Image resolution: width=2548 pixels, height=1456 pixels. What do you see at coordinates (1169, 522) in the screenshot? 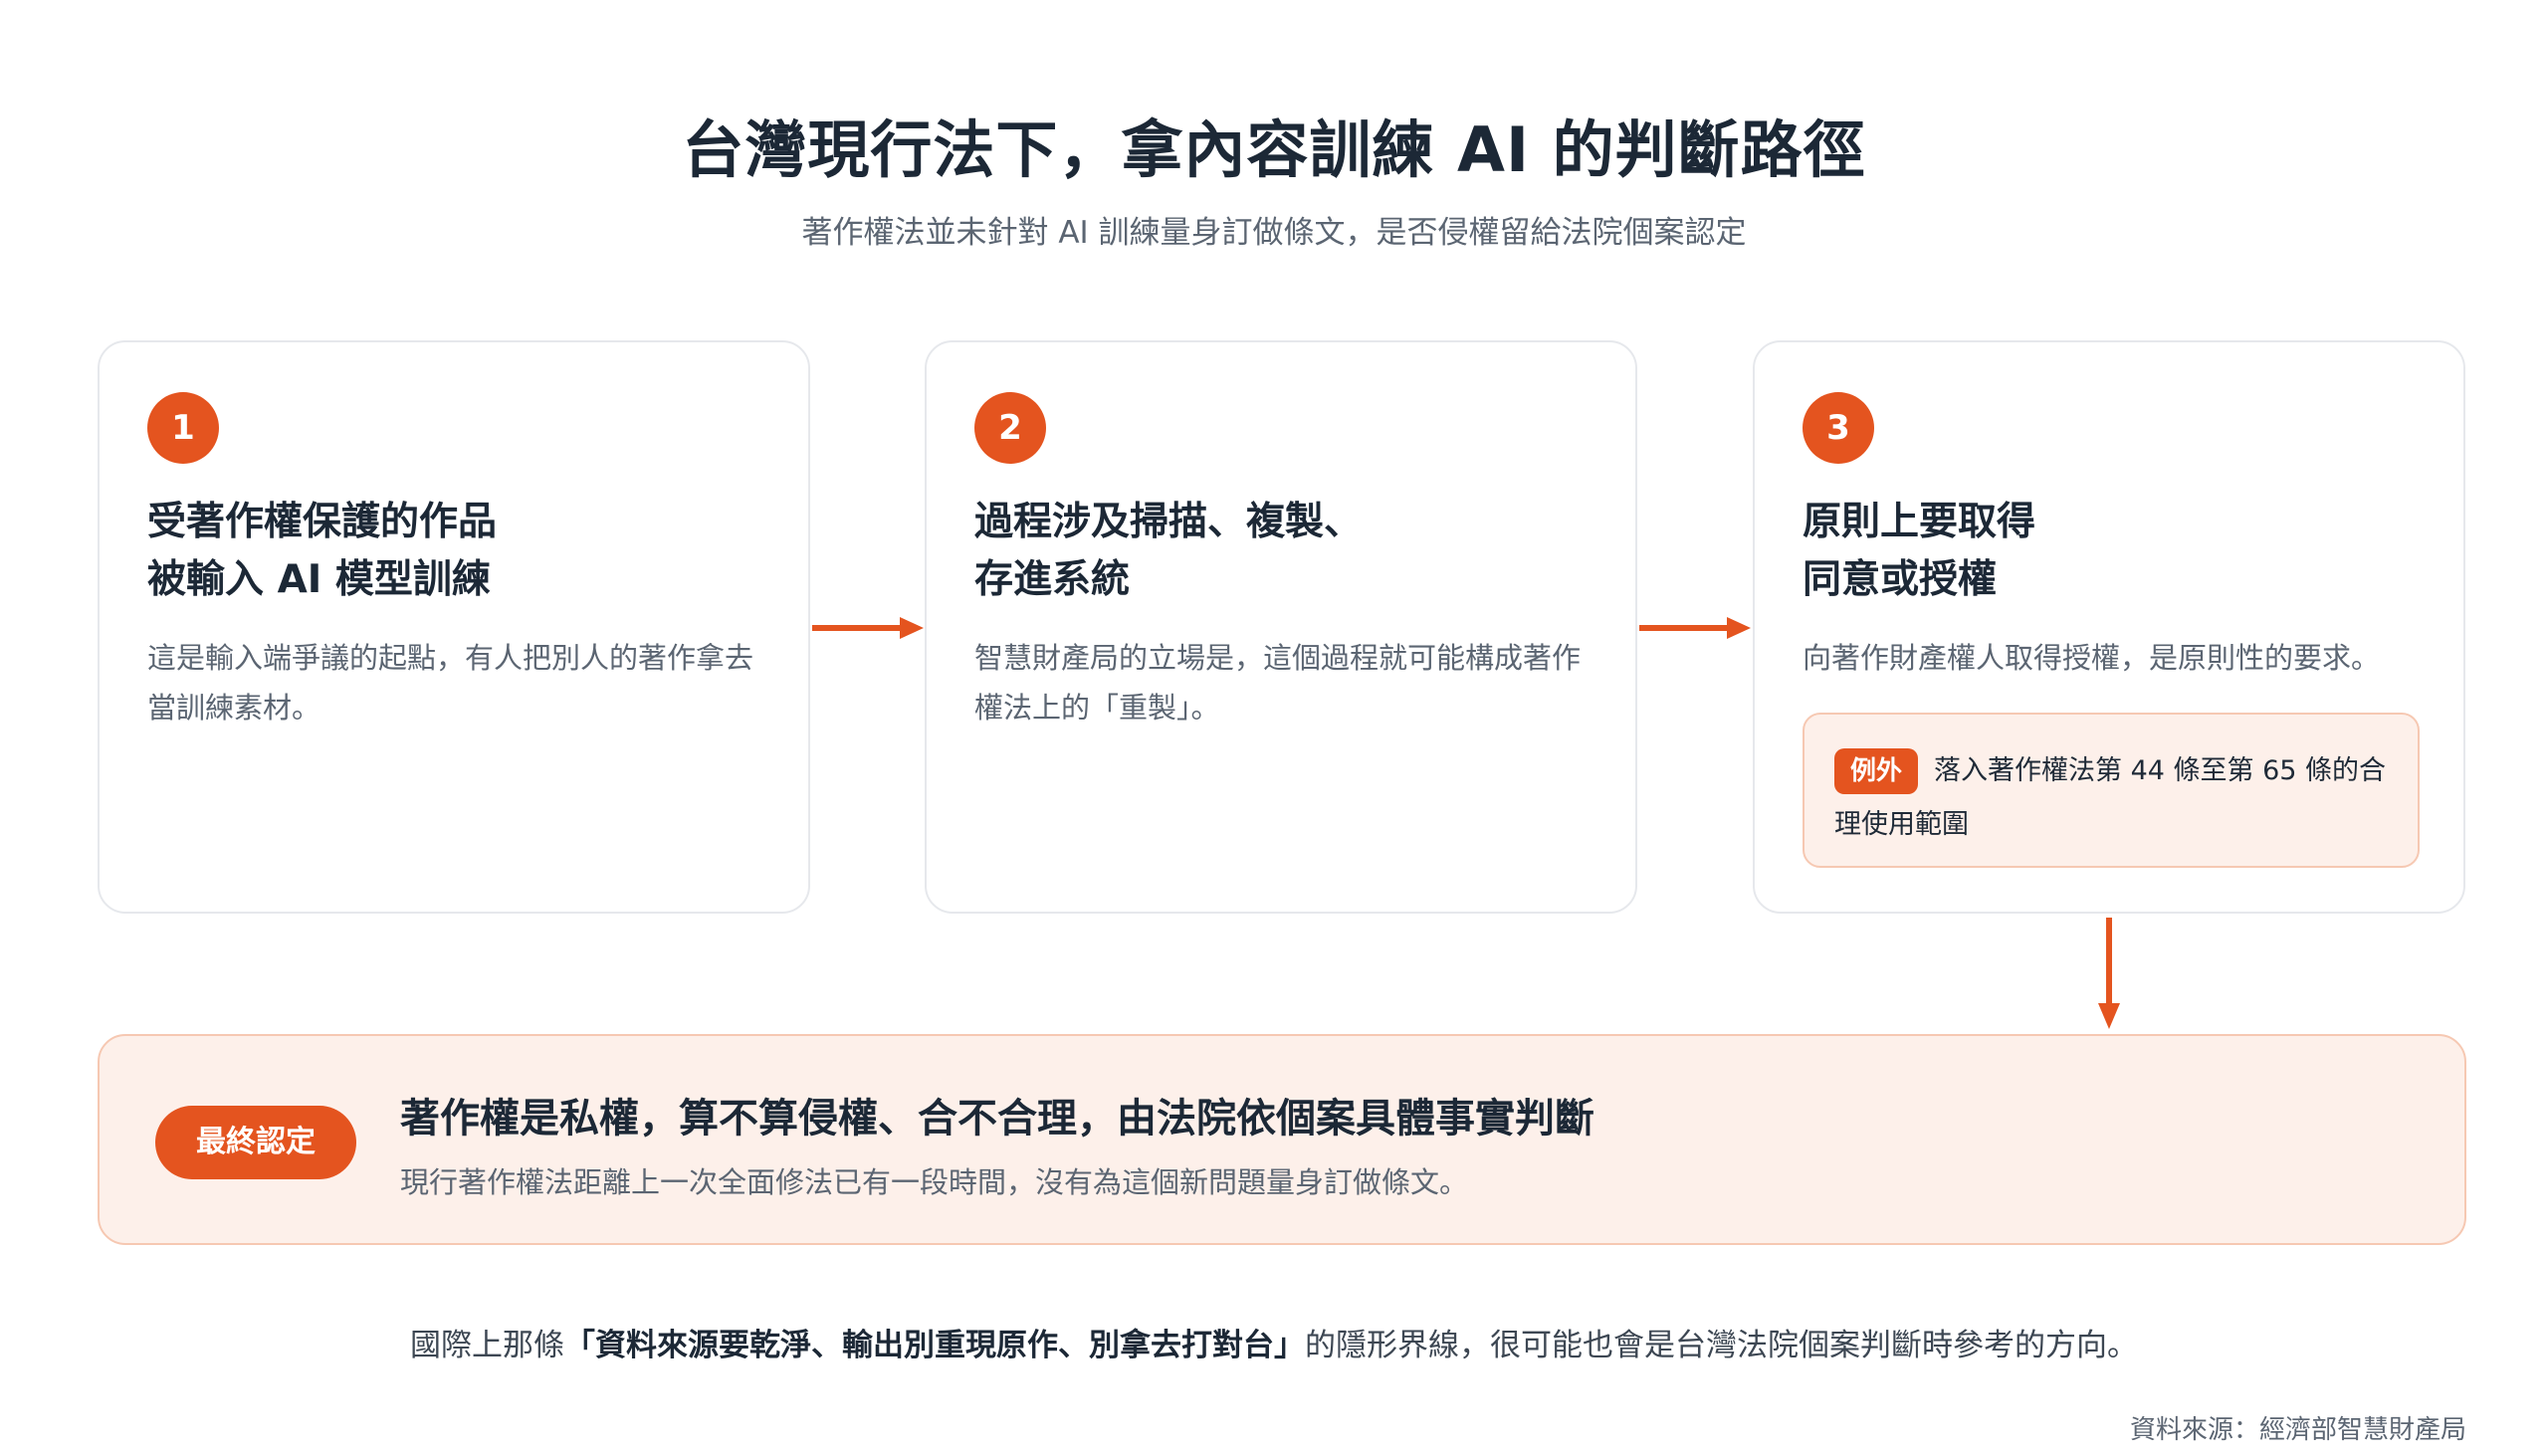
I see `step-title-line: 過程涉及掃描、複製、` at bounding box center [1169, 522].